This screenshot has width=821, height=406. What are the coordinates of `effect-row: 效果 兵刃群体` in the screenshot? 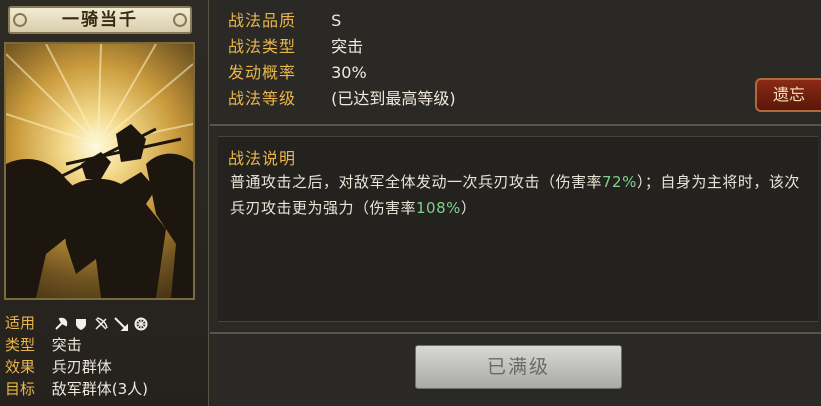 It's located at (105, 367).